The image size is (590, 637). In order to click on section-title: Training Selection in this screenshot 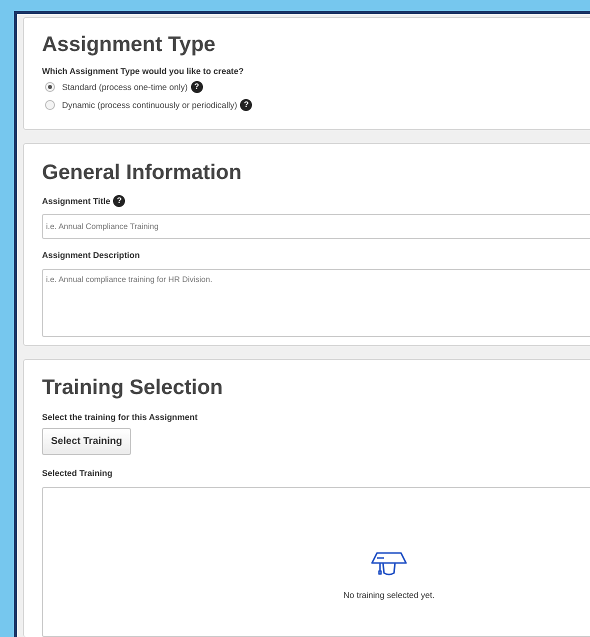, I will do `click(133, 387)`.